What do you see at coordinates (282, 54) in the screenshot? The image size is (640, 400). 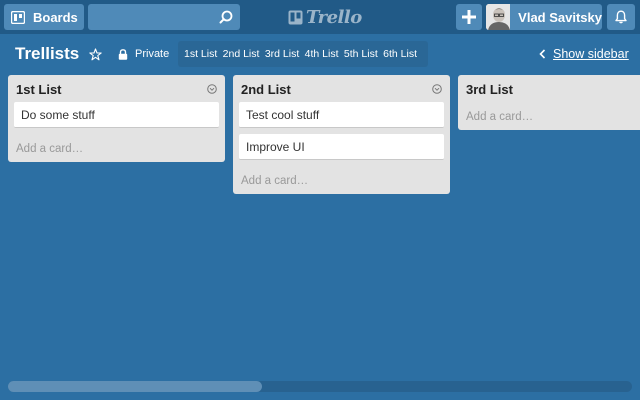 I see `list-nav-item-3: 3rd List` at bounding box center [282, 54].